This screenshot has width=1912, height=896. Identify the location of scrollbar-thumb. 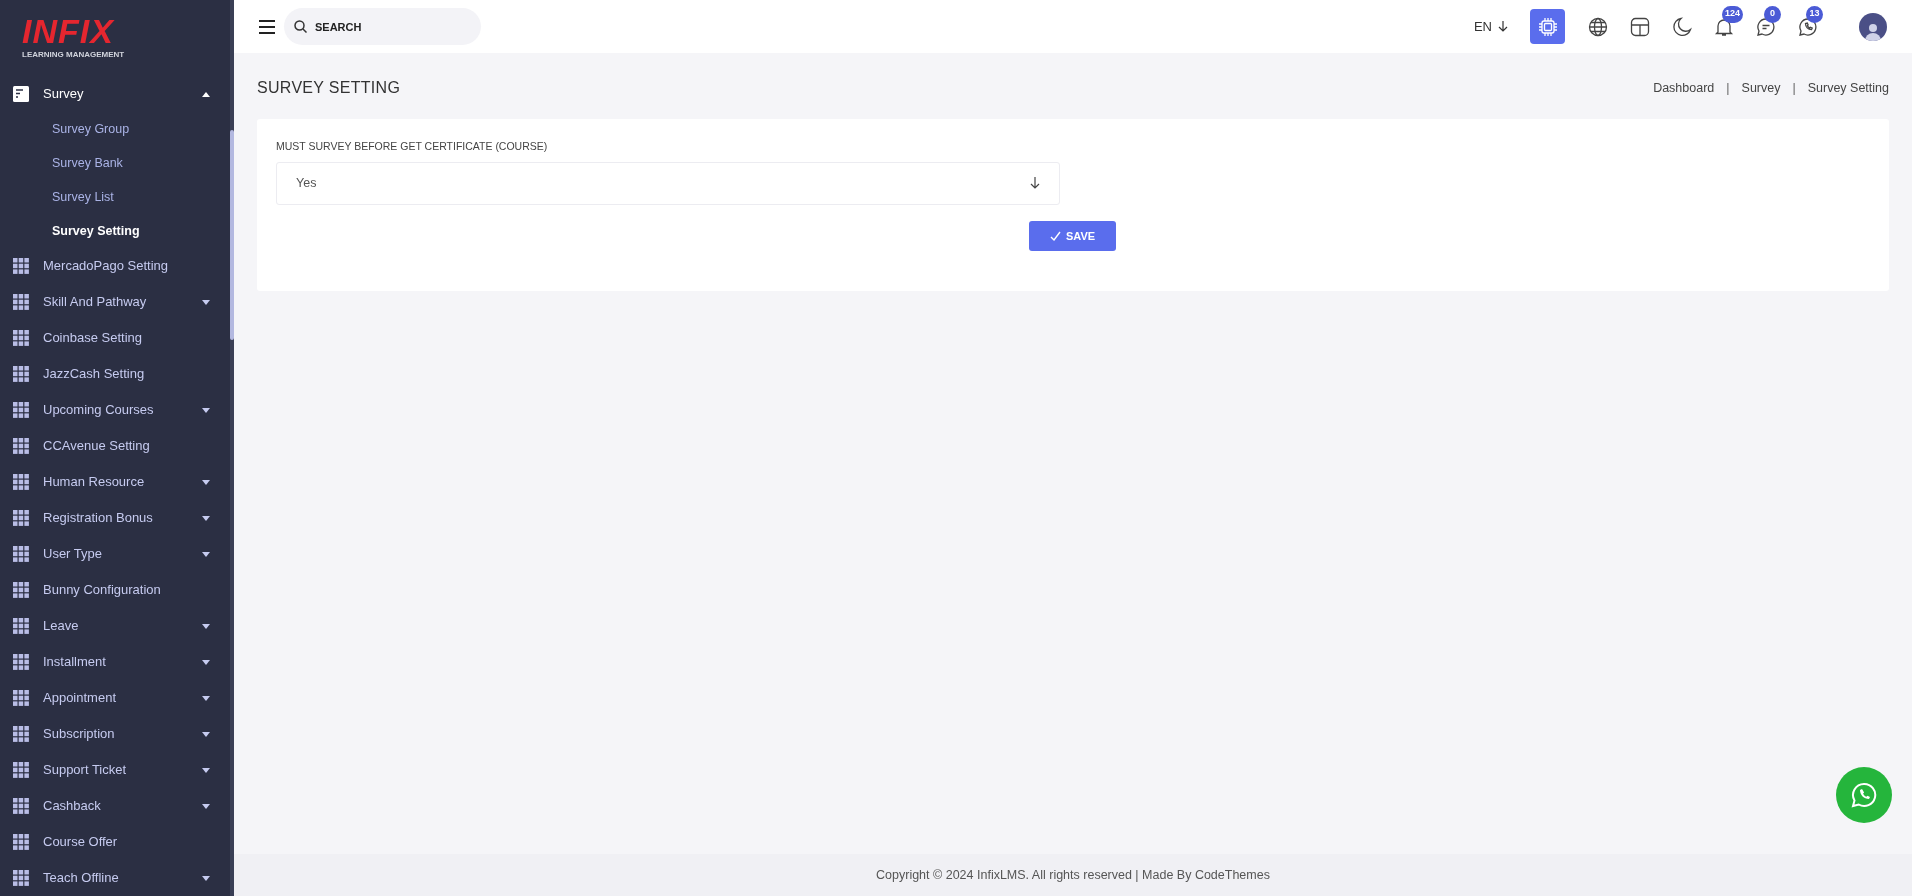
(232, 235).